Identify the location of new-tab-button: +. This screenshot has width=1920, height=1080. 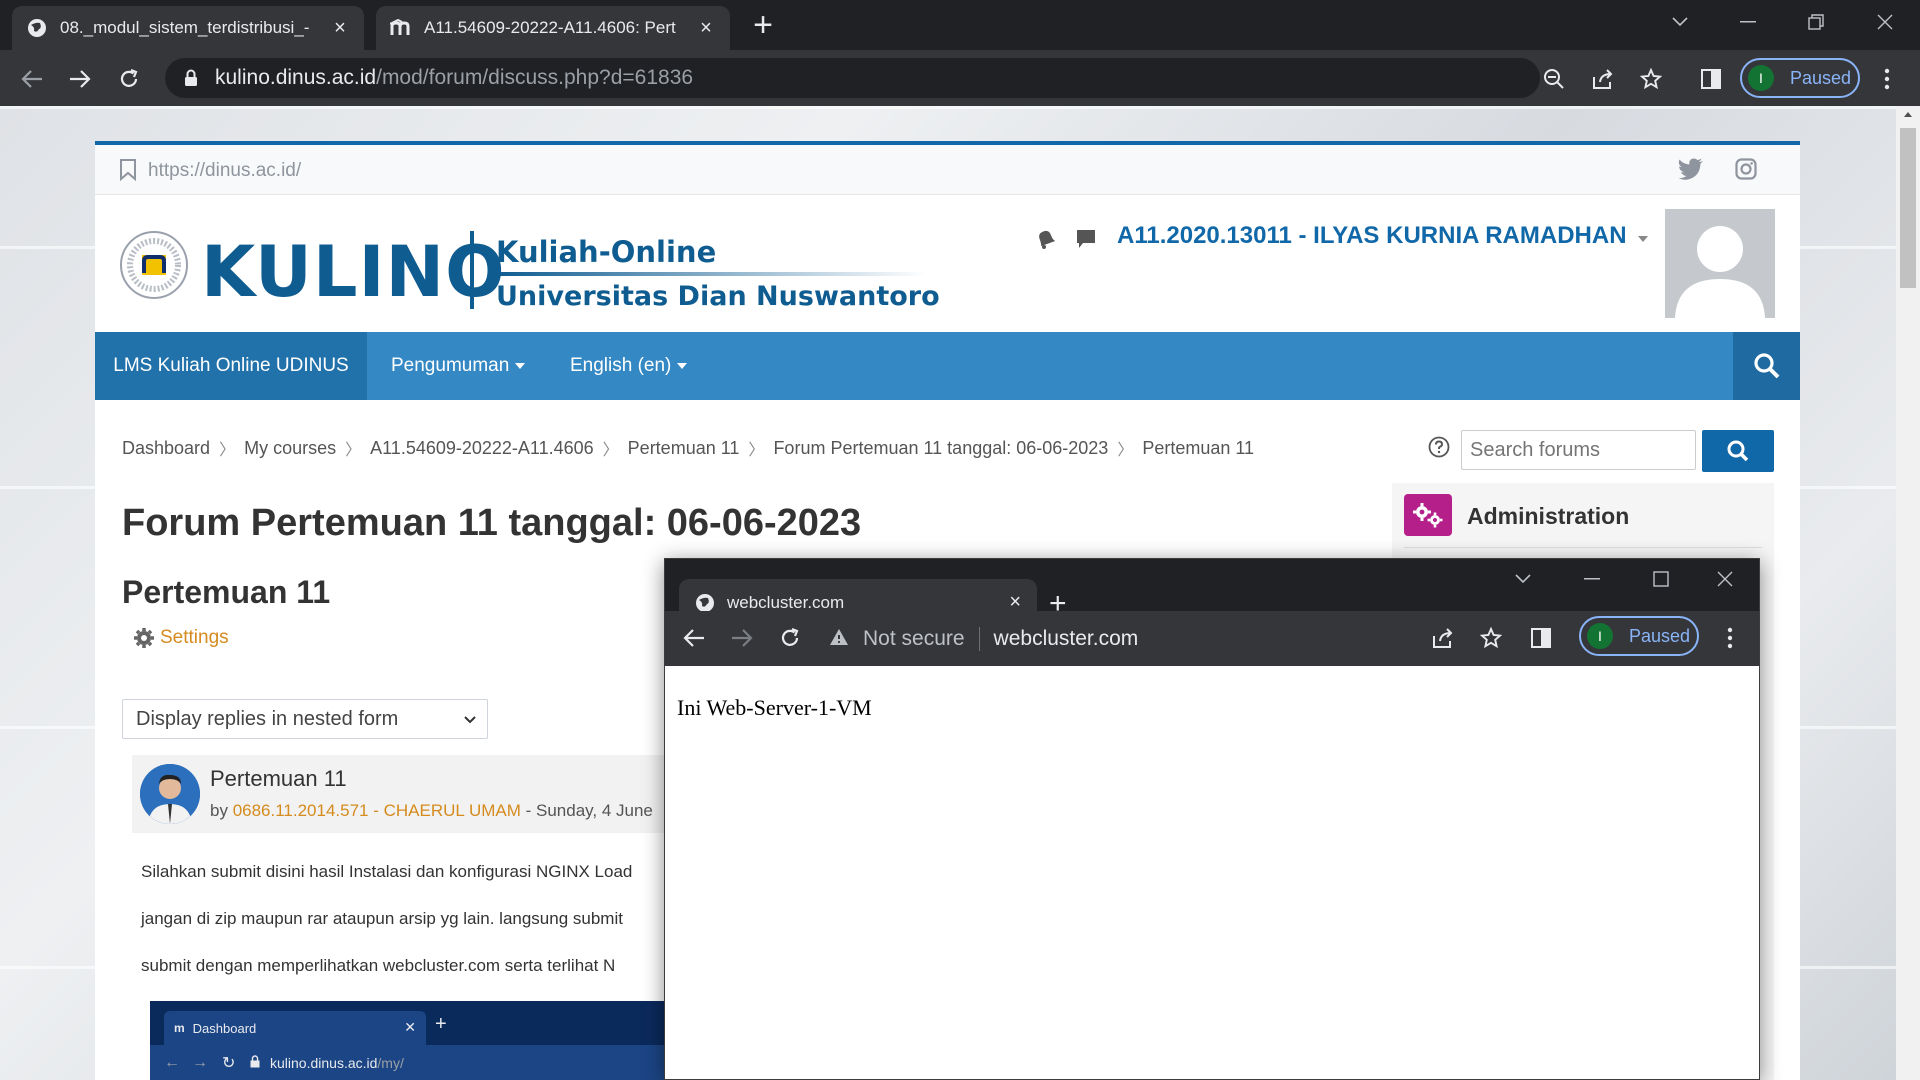
(763, 26).